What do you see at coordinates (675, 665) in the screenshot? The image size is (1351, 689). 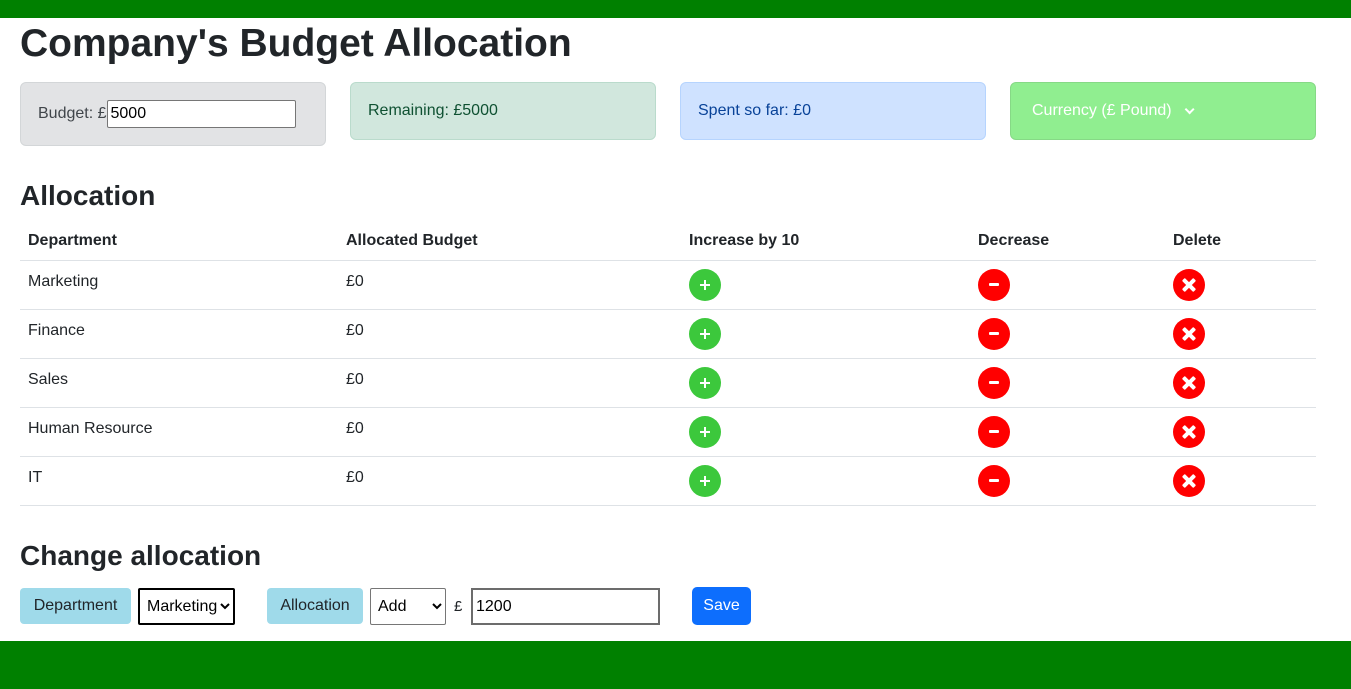 I see `bottom-bar` at bounding box center [675, 665].